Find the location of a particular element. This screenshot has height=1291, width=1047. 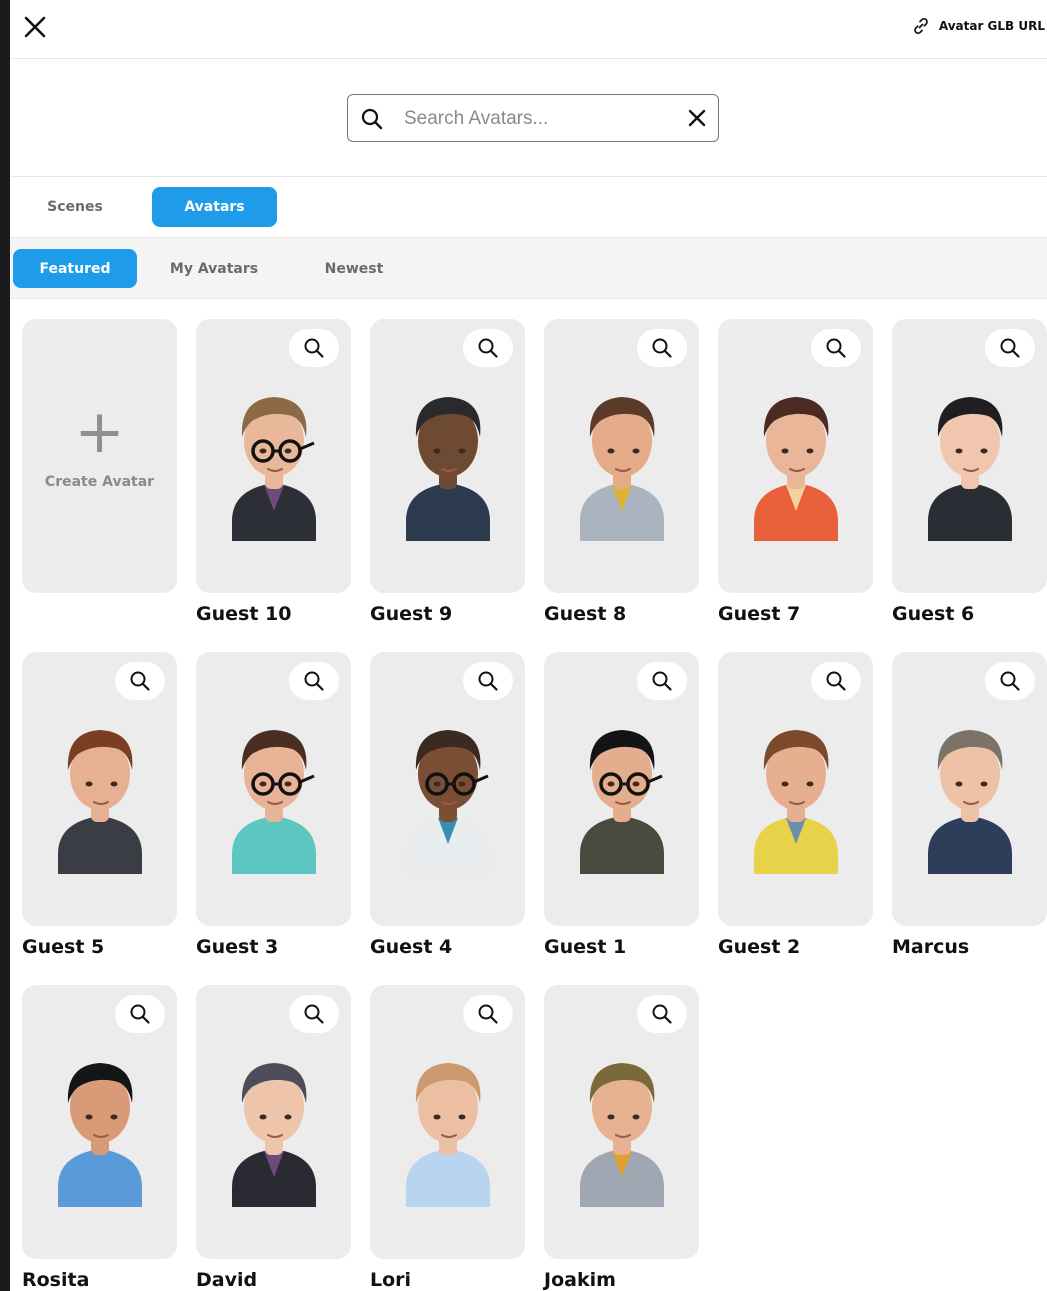

close-icon is located at coordinates (35, 27).